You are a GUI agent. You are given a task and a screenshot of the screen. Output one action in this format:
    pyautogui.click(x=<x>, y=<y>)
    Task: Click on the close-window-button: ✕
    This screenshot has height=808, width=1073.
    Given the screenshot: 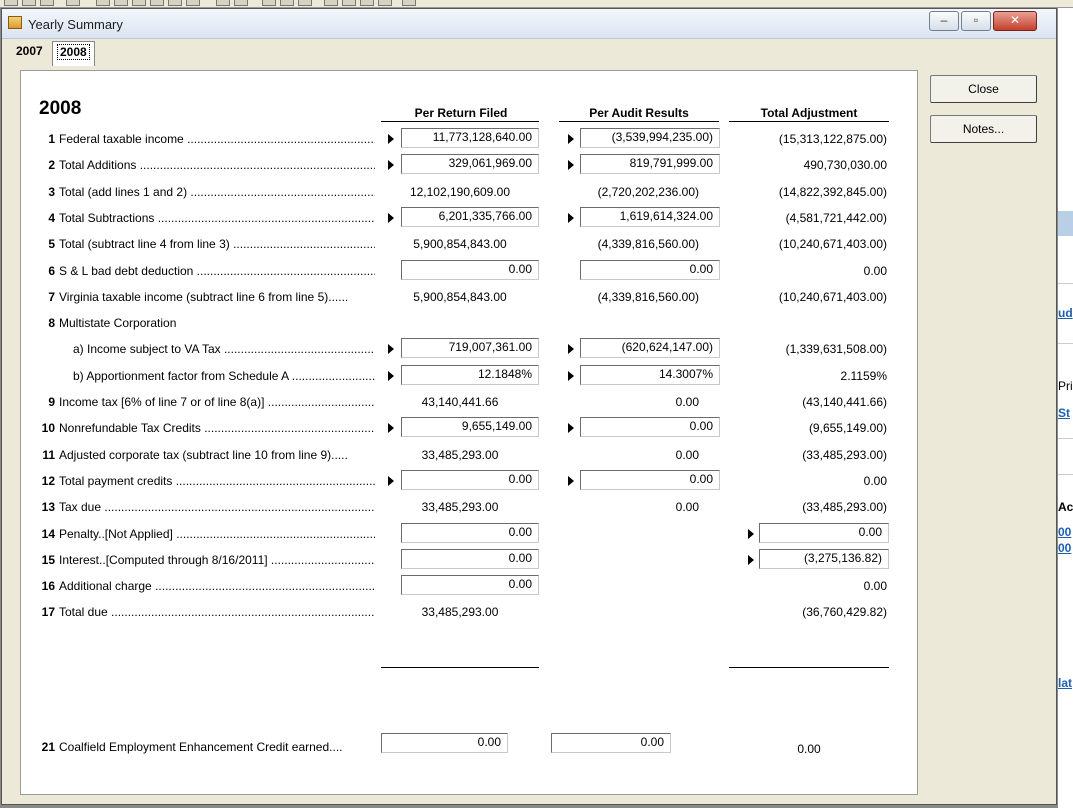 What is the action you would take?
    pyautogui.click(x=1015, y=21)
    